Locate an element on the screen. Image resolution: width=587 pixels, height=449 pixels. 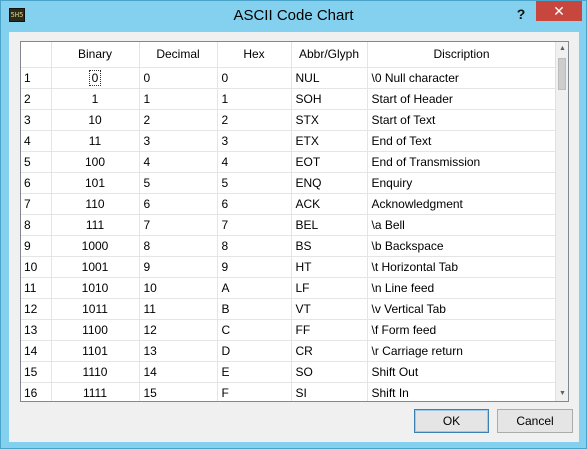
decimal-cell: 5 is located at coordinates (178, 183).